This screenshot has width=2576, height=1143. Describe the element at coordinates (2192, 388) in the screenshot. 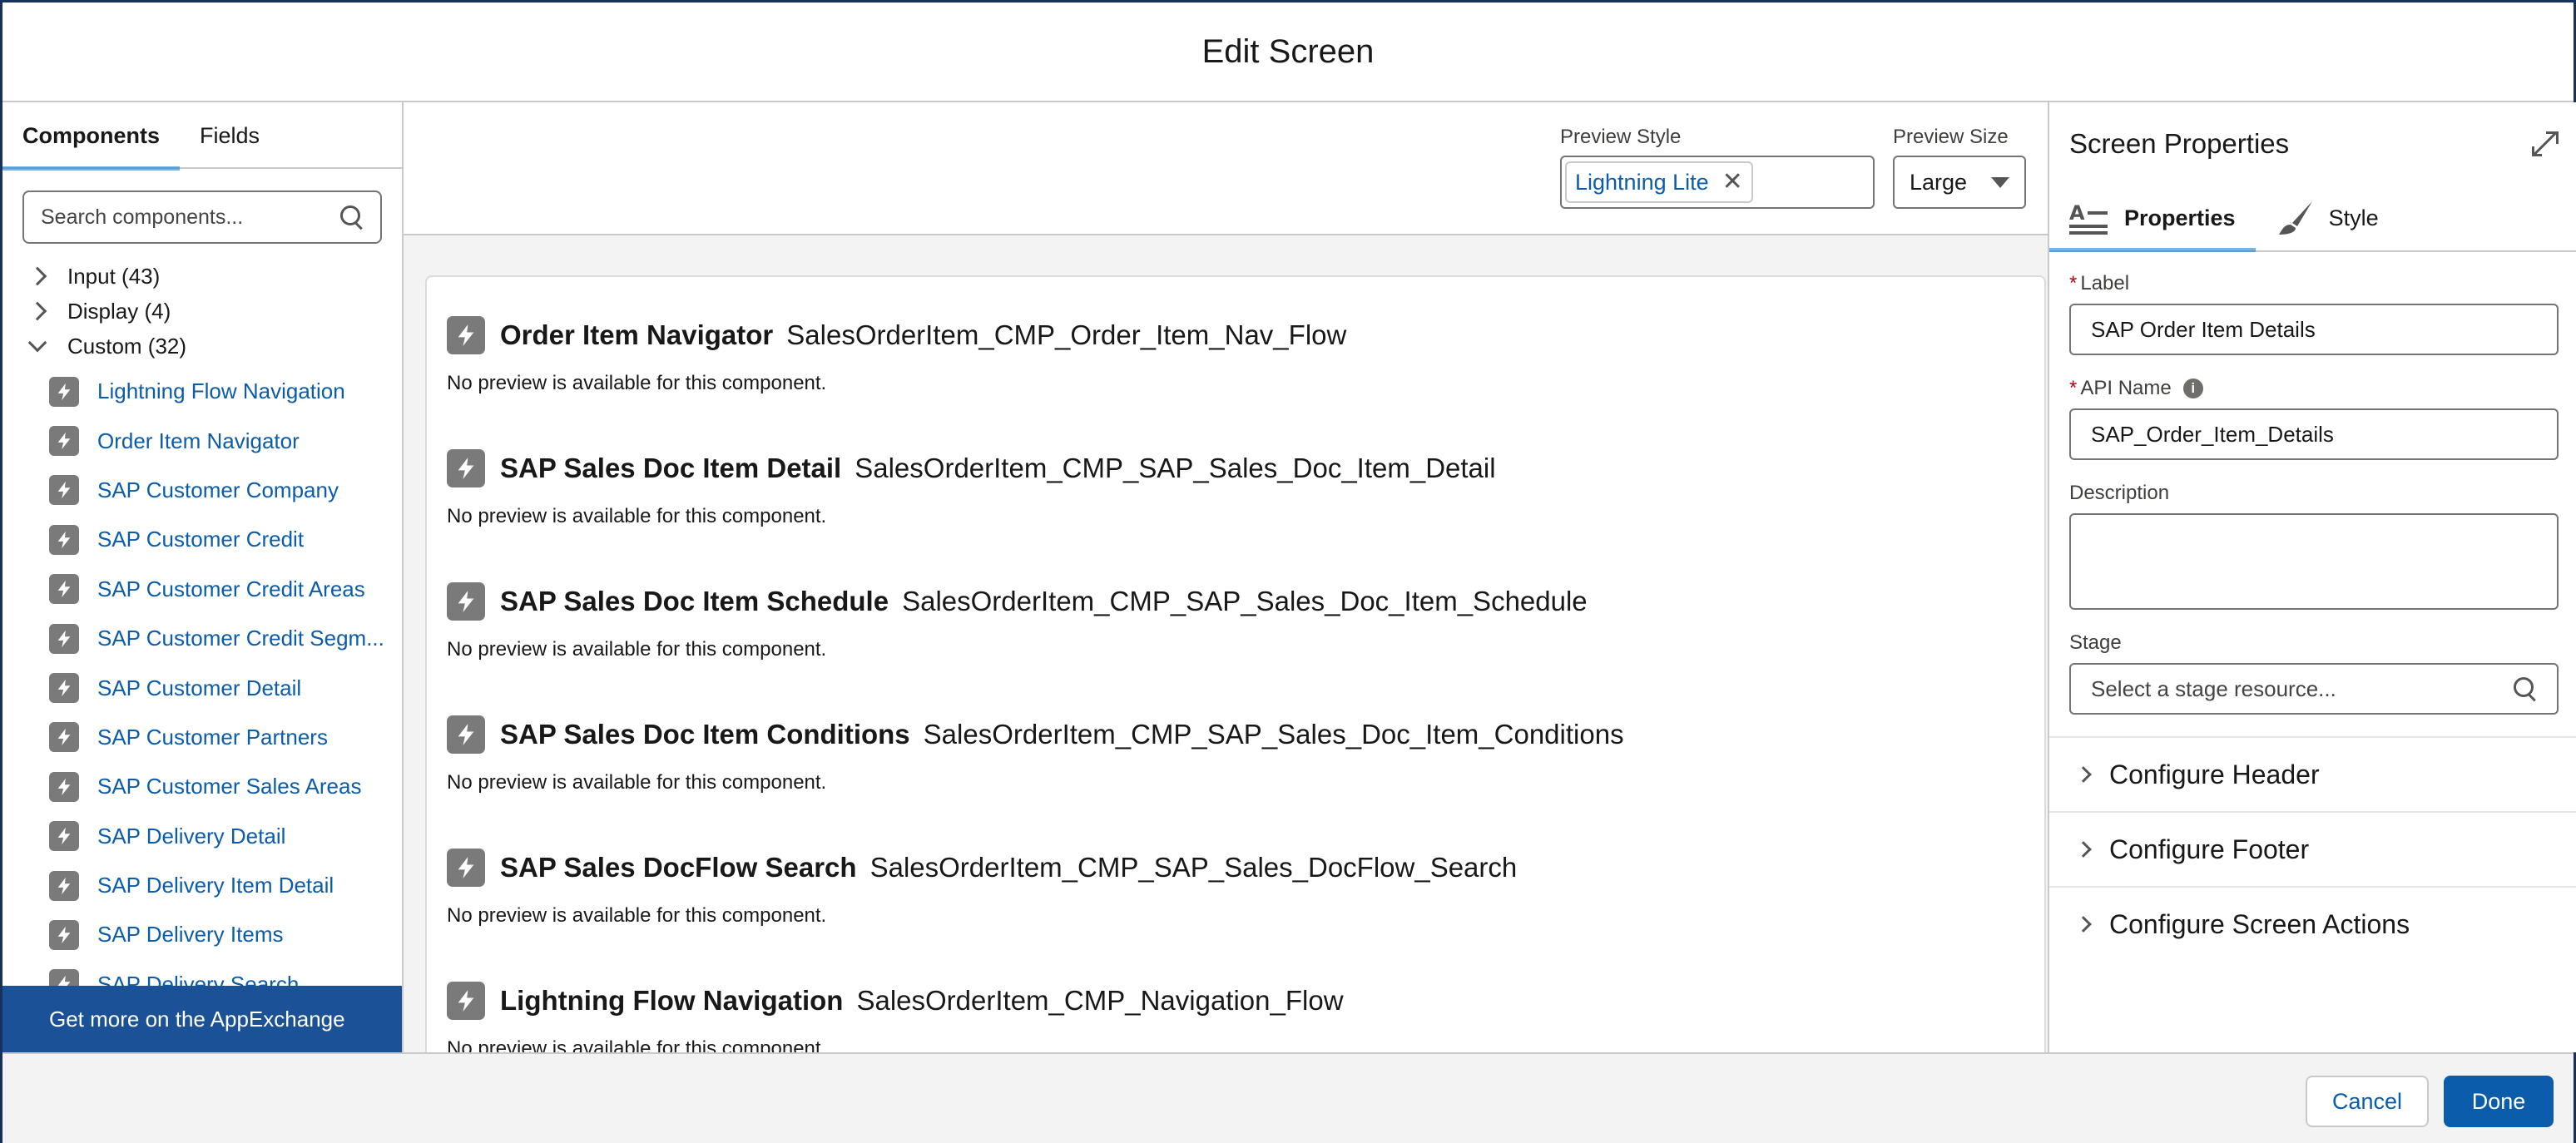

I see `info-icon: i` at that location.